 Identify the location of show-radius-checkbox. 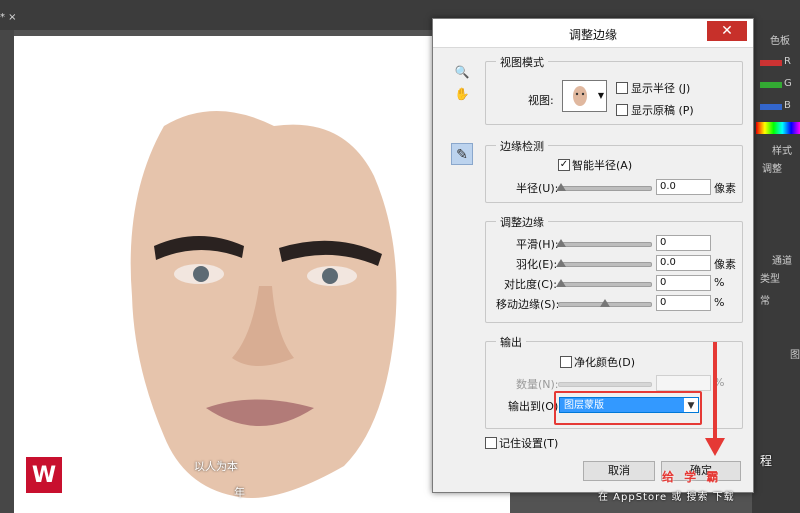
(622, 88).